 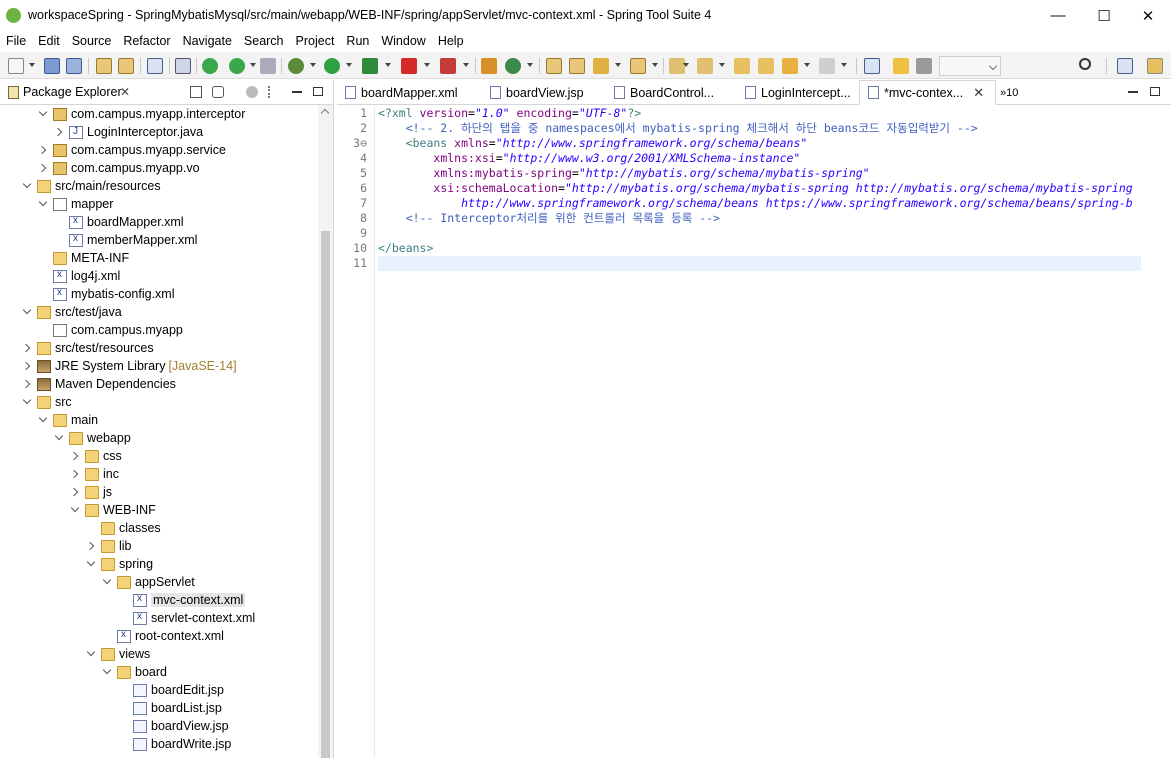 I want to click on back-icon, so click(x=790, y=66).